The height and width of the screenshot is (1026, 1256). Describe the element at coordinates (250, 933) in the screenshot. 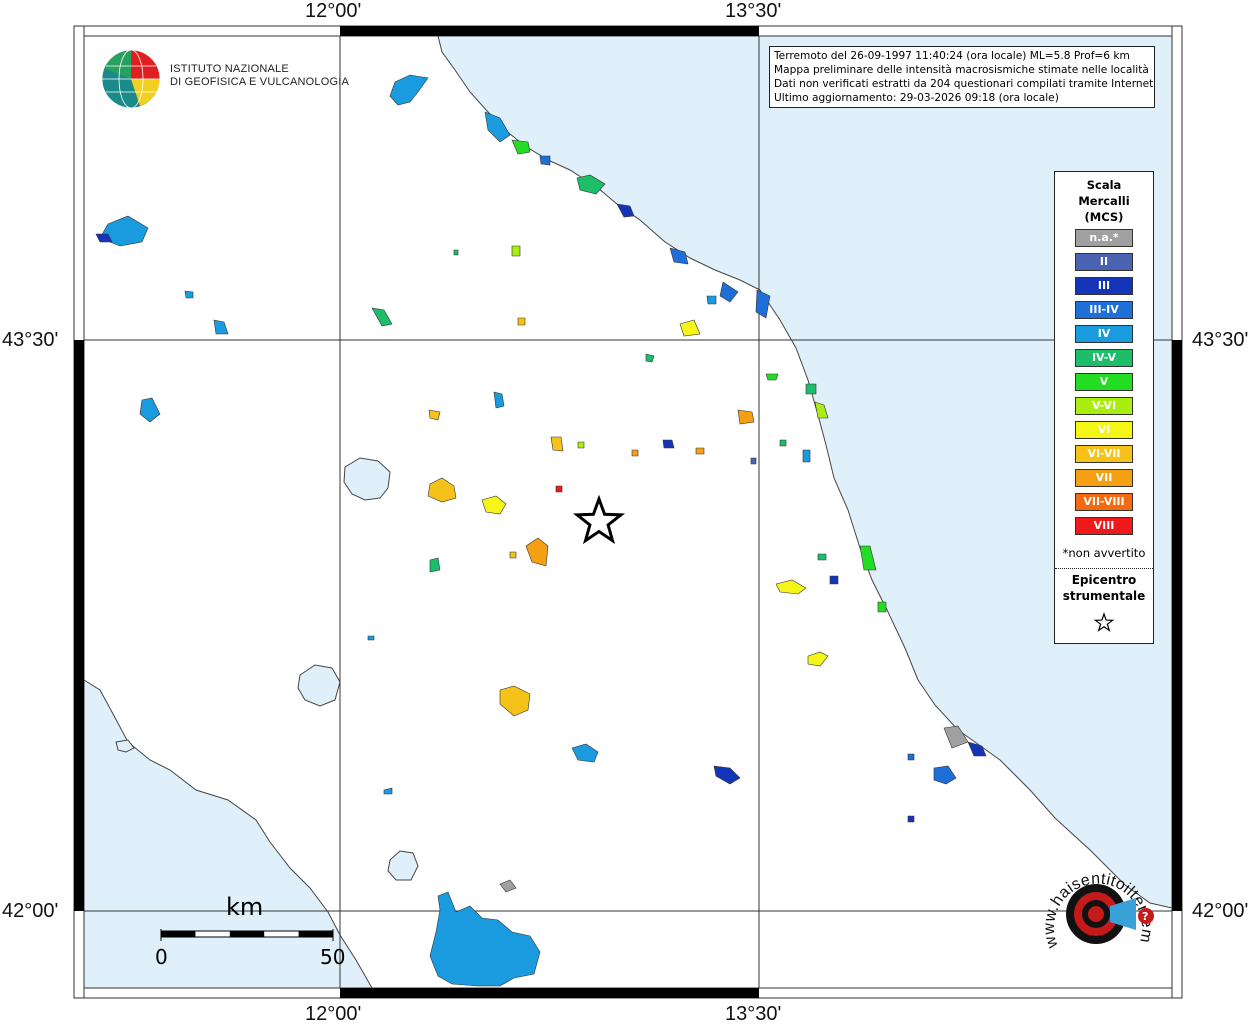

I see `scale-bar: km 0 50` at that location.